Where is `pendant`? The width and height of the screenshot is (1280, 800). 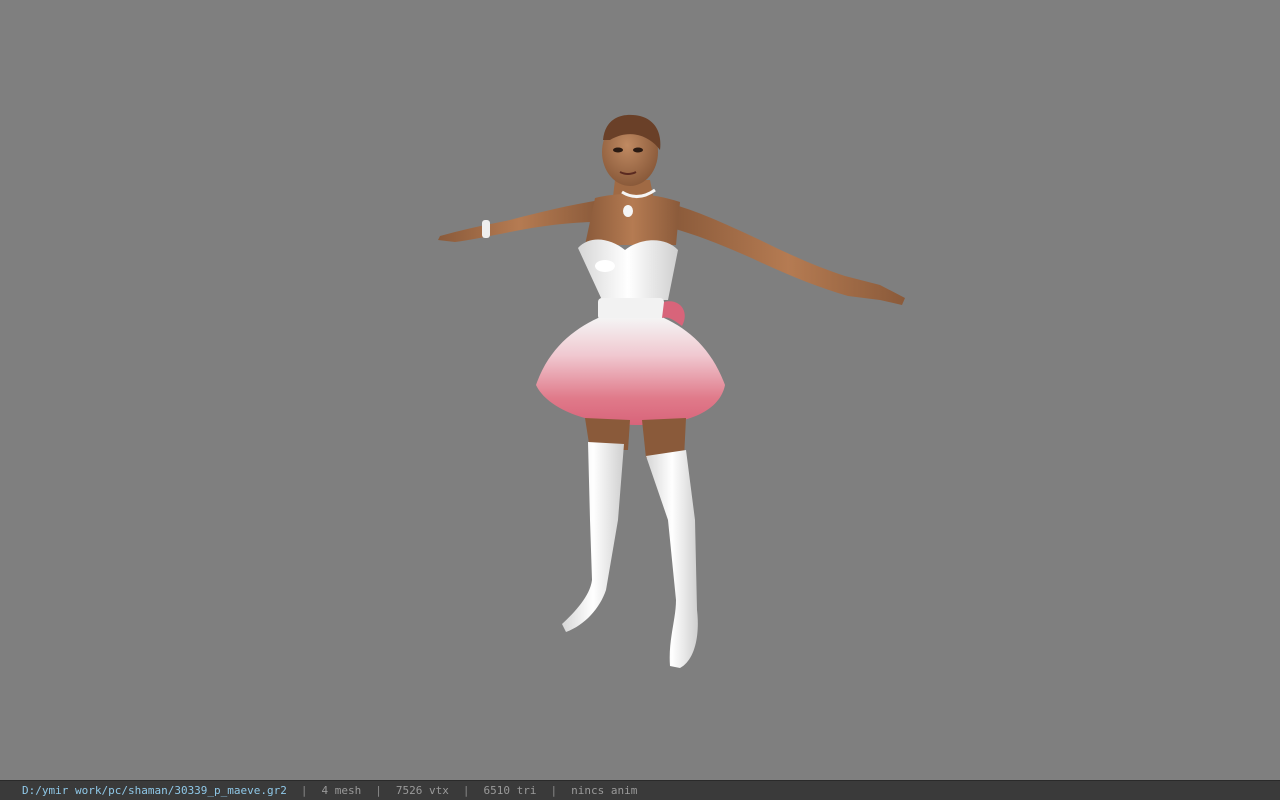
pendant is located at coordinates (628, 211).